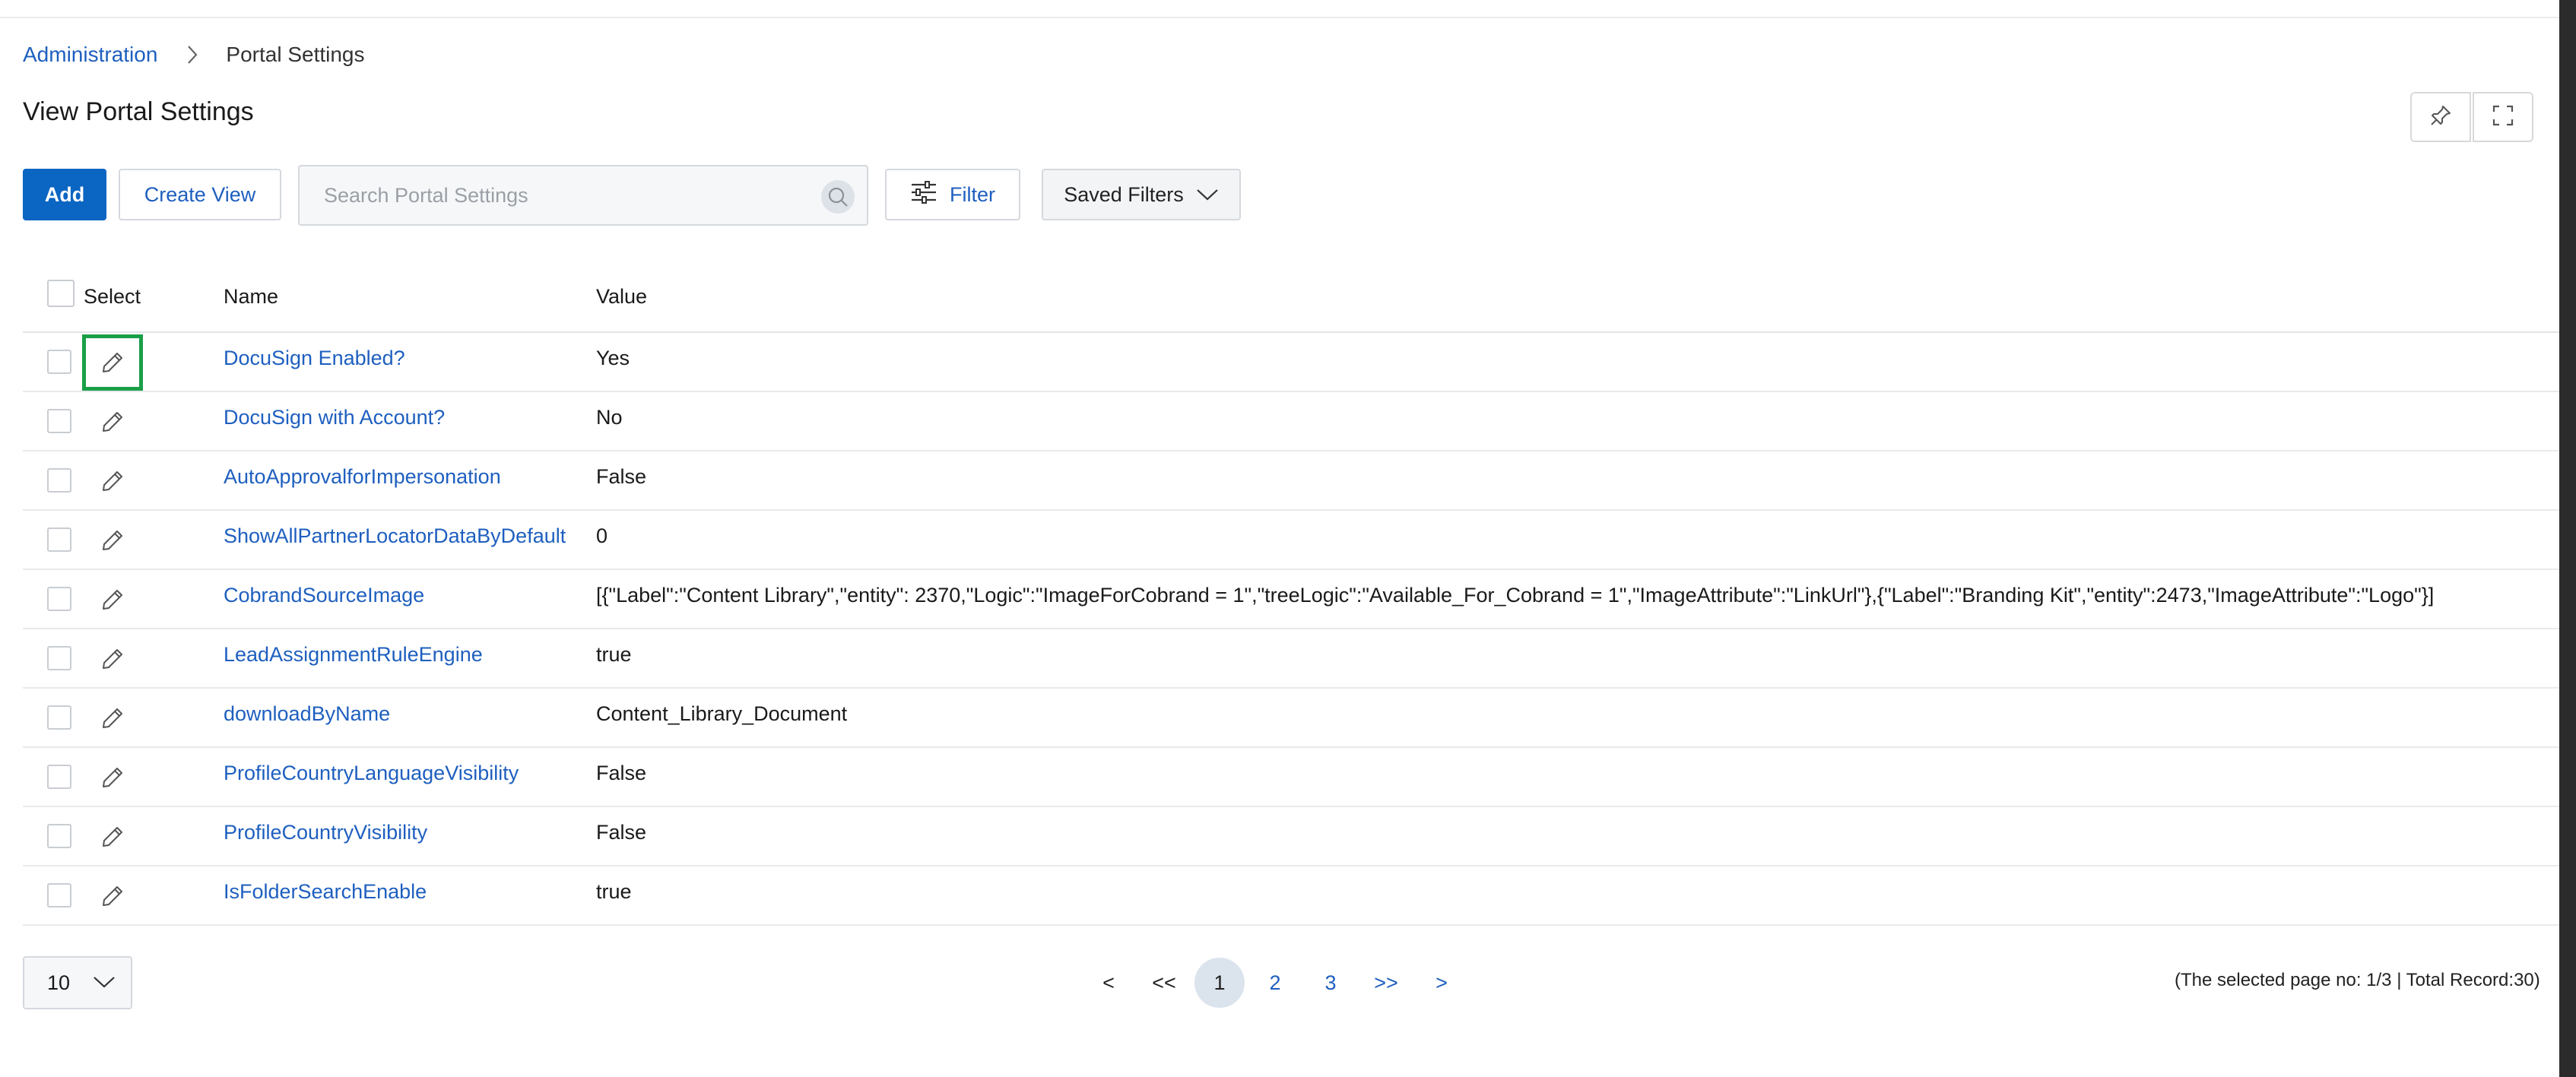 The image size is (2576, 1077). I want to click on pin-button, so click(2440, 117).